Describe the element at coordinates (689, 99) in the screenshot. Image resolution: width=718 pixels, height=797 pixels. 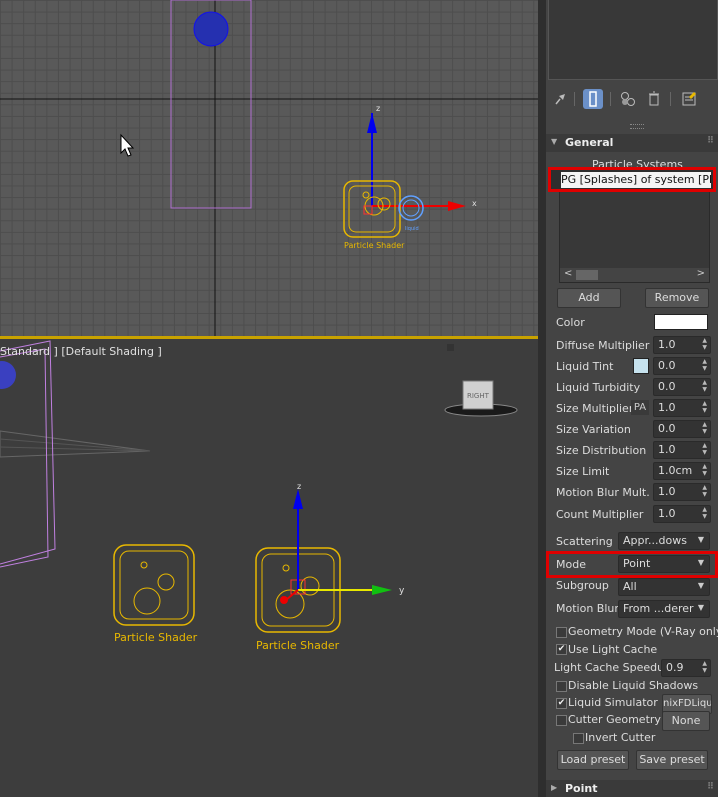
I see `configure-icon` at that location.